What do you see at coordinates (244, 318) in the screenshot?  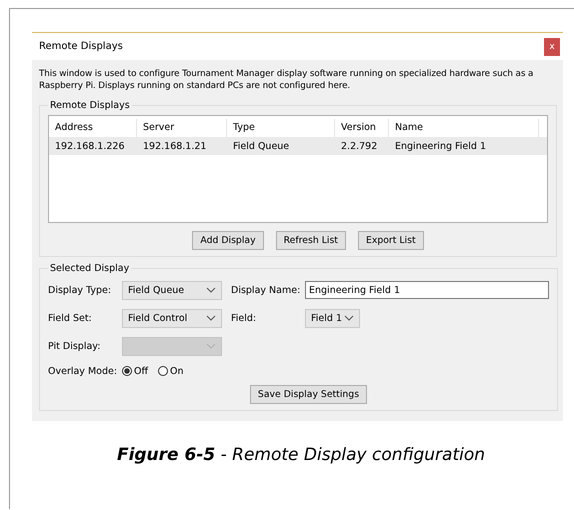 I see `field-label: Field:` at bounding box center [244, 318].